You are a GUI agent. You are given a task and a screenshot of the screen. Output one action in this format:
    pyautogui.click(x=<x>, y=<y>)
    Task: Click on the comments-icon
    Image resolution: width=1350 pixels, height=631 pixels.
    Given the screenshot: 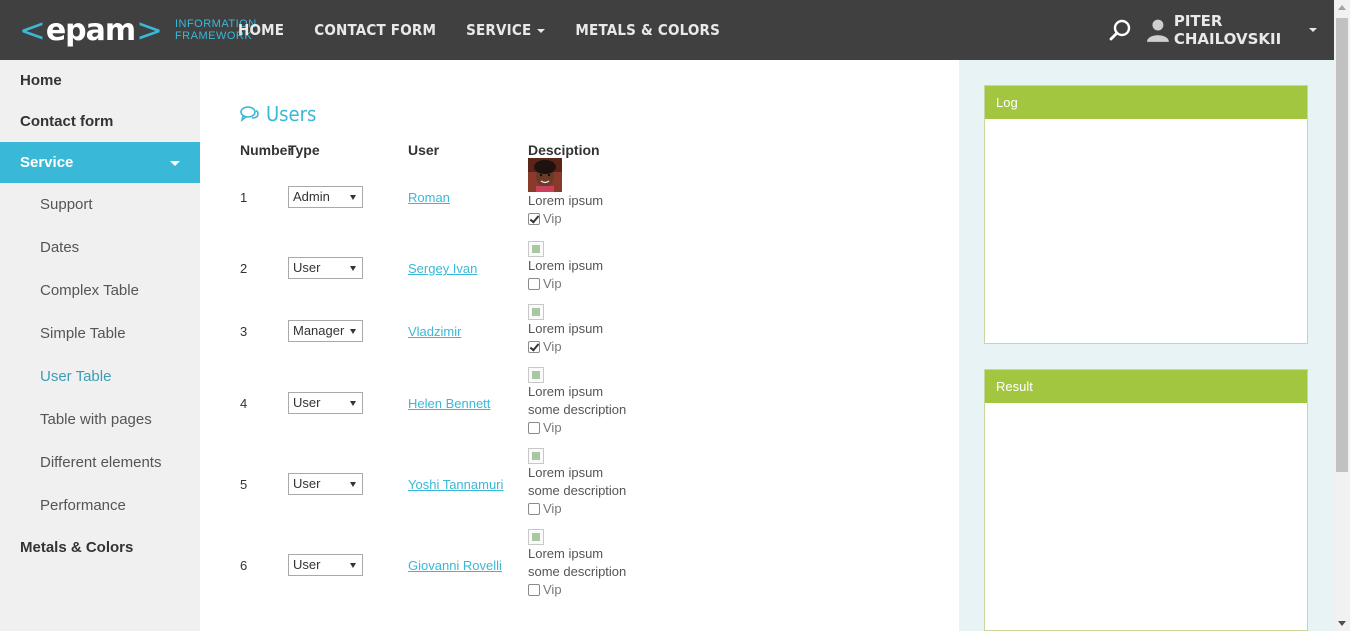 What is the action you would take?
    pyautogui.click(x=249, y=114)
    